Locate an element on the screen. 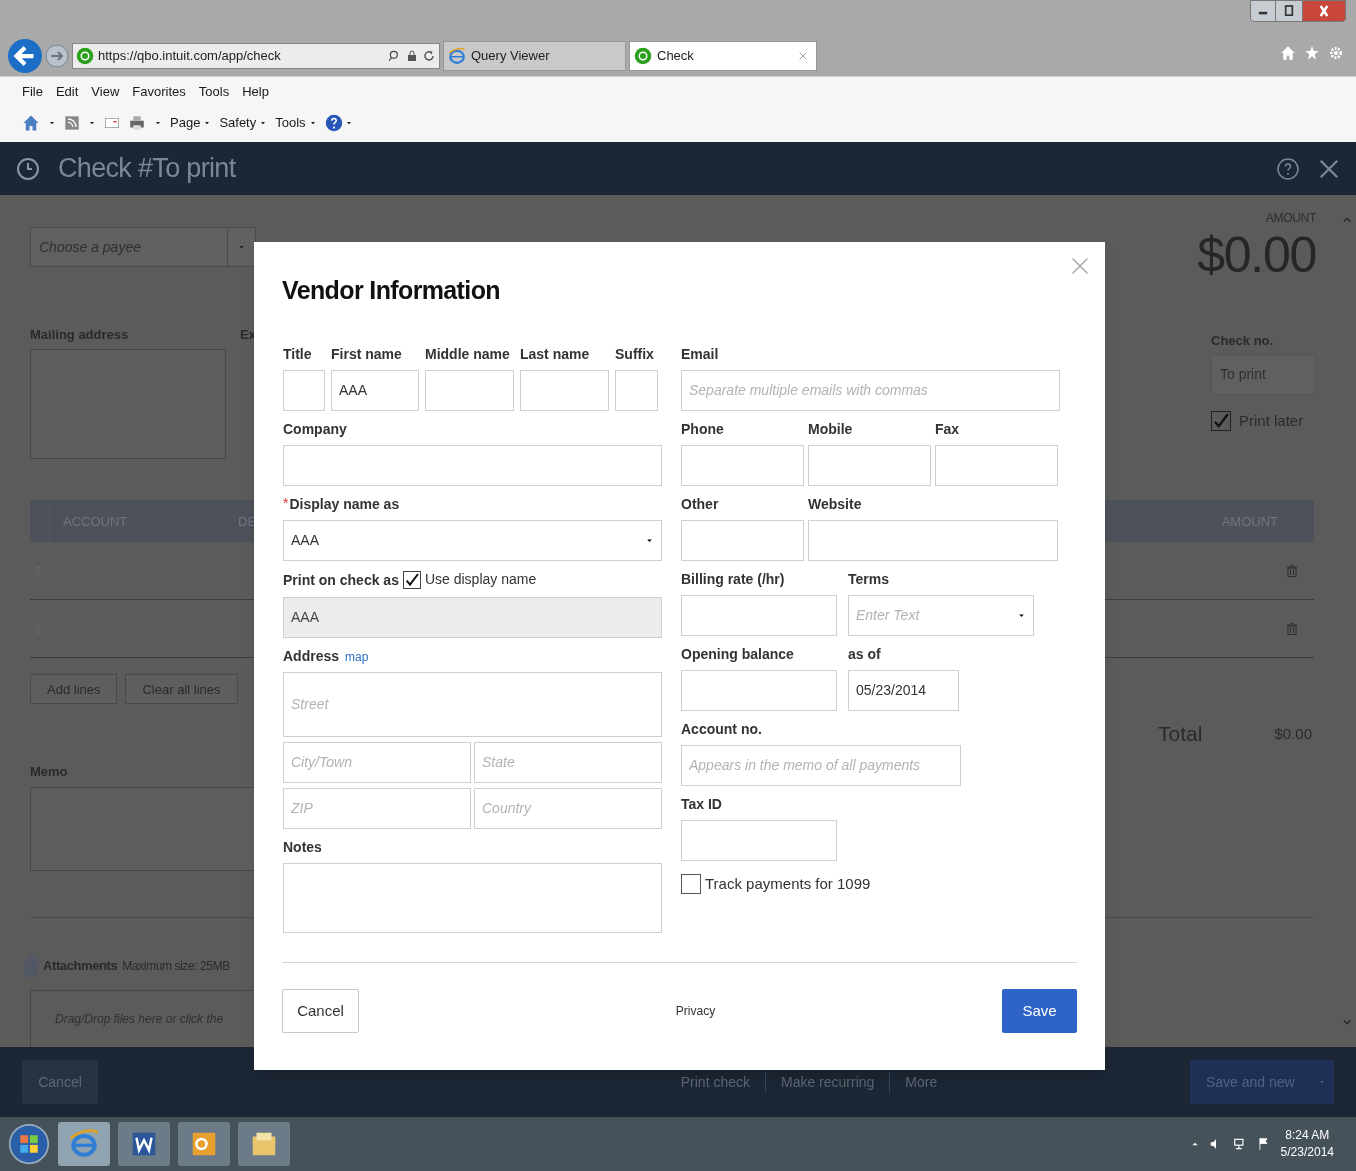  document-app-icon is located at coordinates (144, 1144).